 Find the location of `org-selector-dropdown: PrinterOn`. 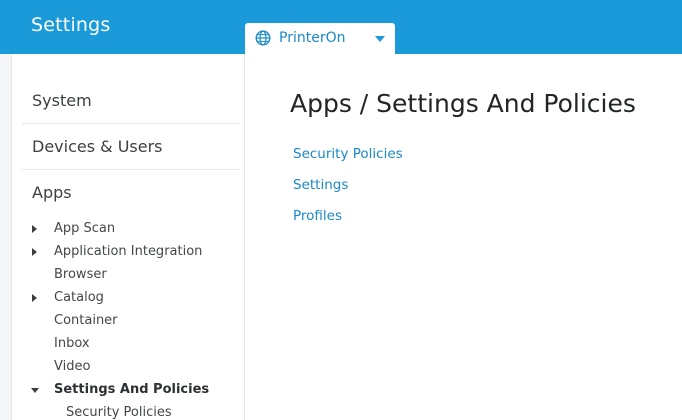

org-selector-dropdown: PrinterOn is located at coordinates (320, 40).